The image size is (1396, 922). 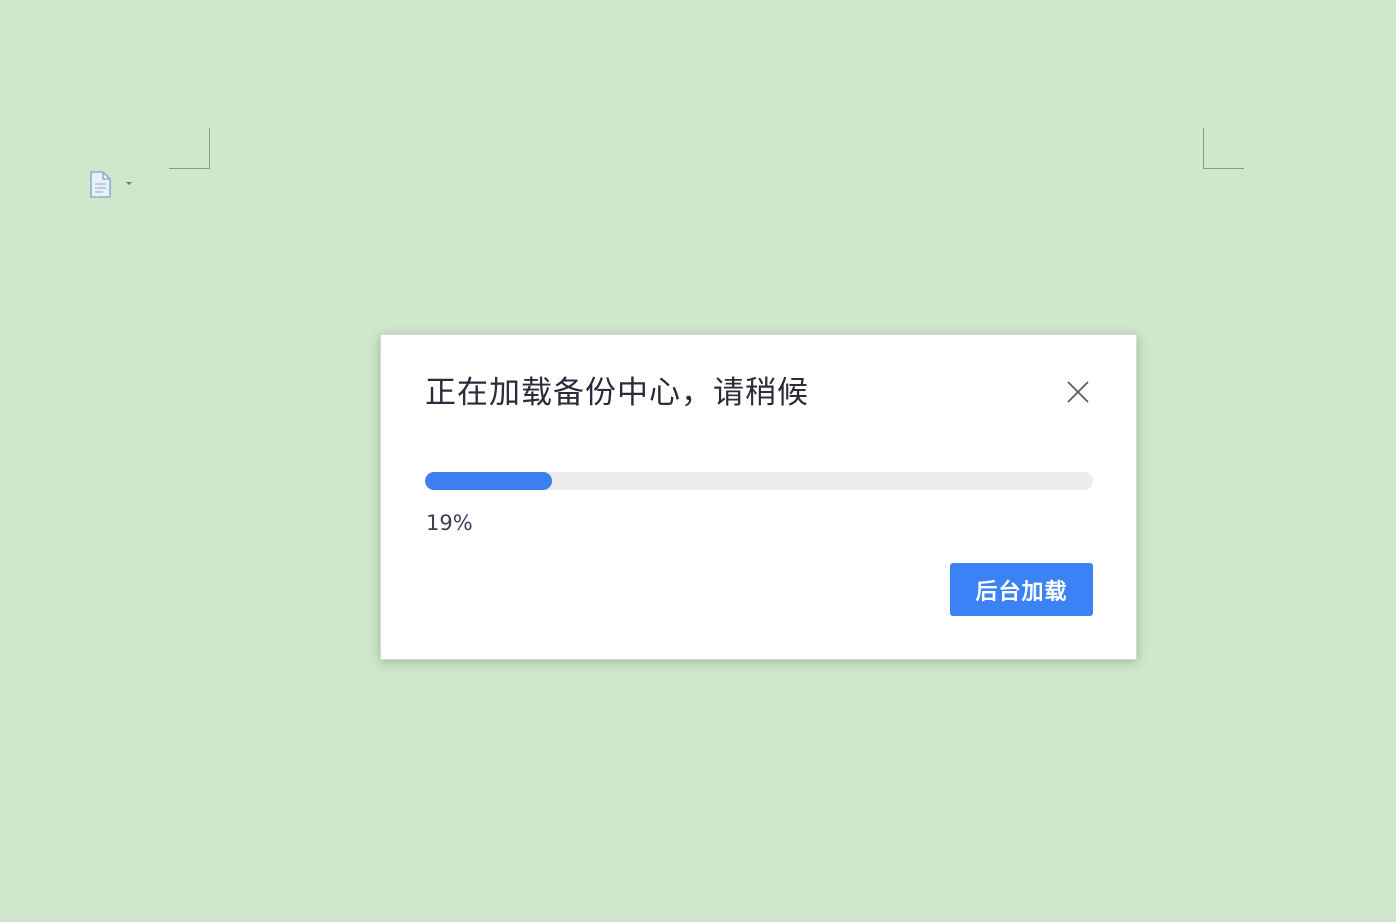 I want to click on progress-bar, so click(x=759, y=481).